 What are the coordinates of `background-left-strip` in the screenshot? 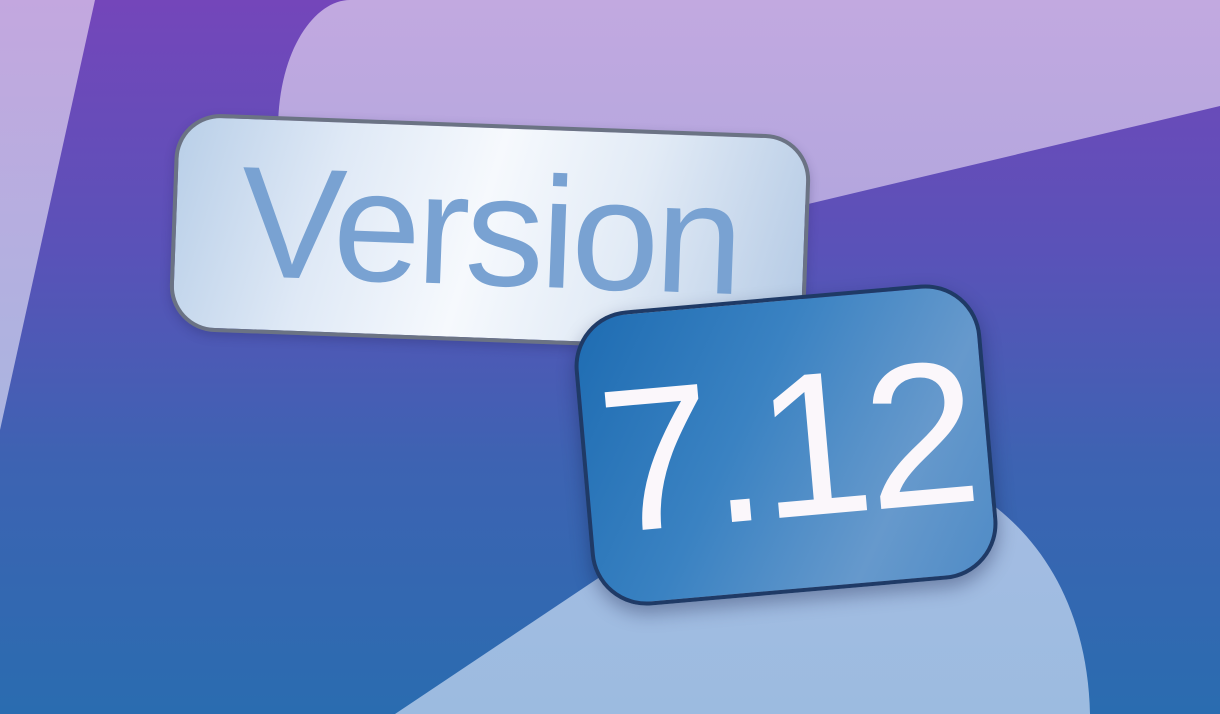 It's located at (47, 215).